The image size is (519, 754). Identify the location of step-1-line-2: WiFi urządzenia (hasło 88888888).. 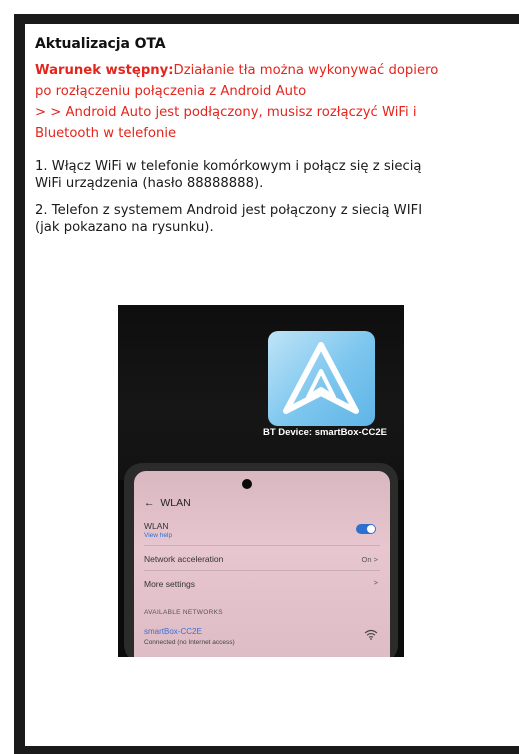
(149, 183).